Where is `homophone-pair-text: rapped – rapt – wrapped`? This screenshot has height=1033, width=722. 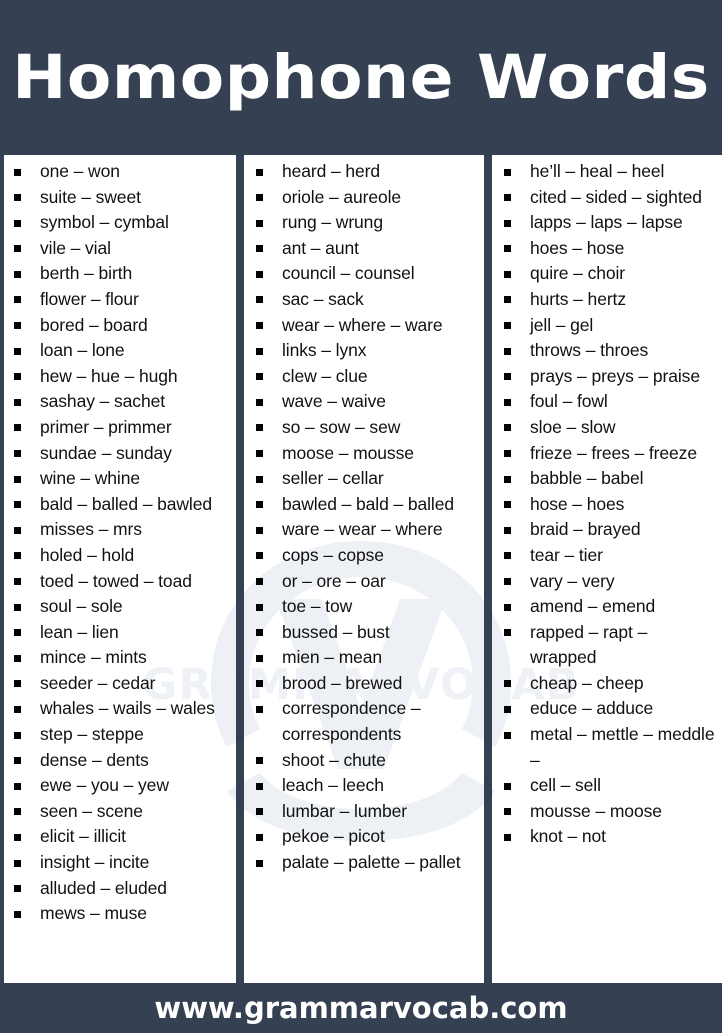 homophone-pair-text: rapped – rapt – wrapped is located at coordinates (589, 644).